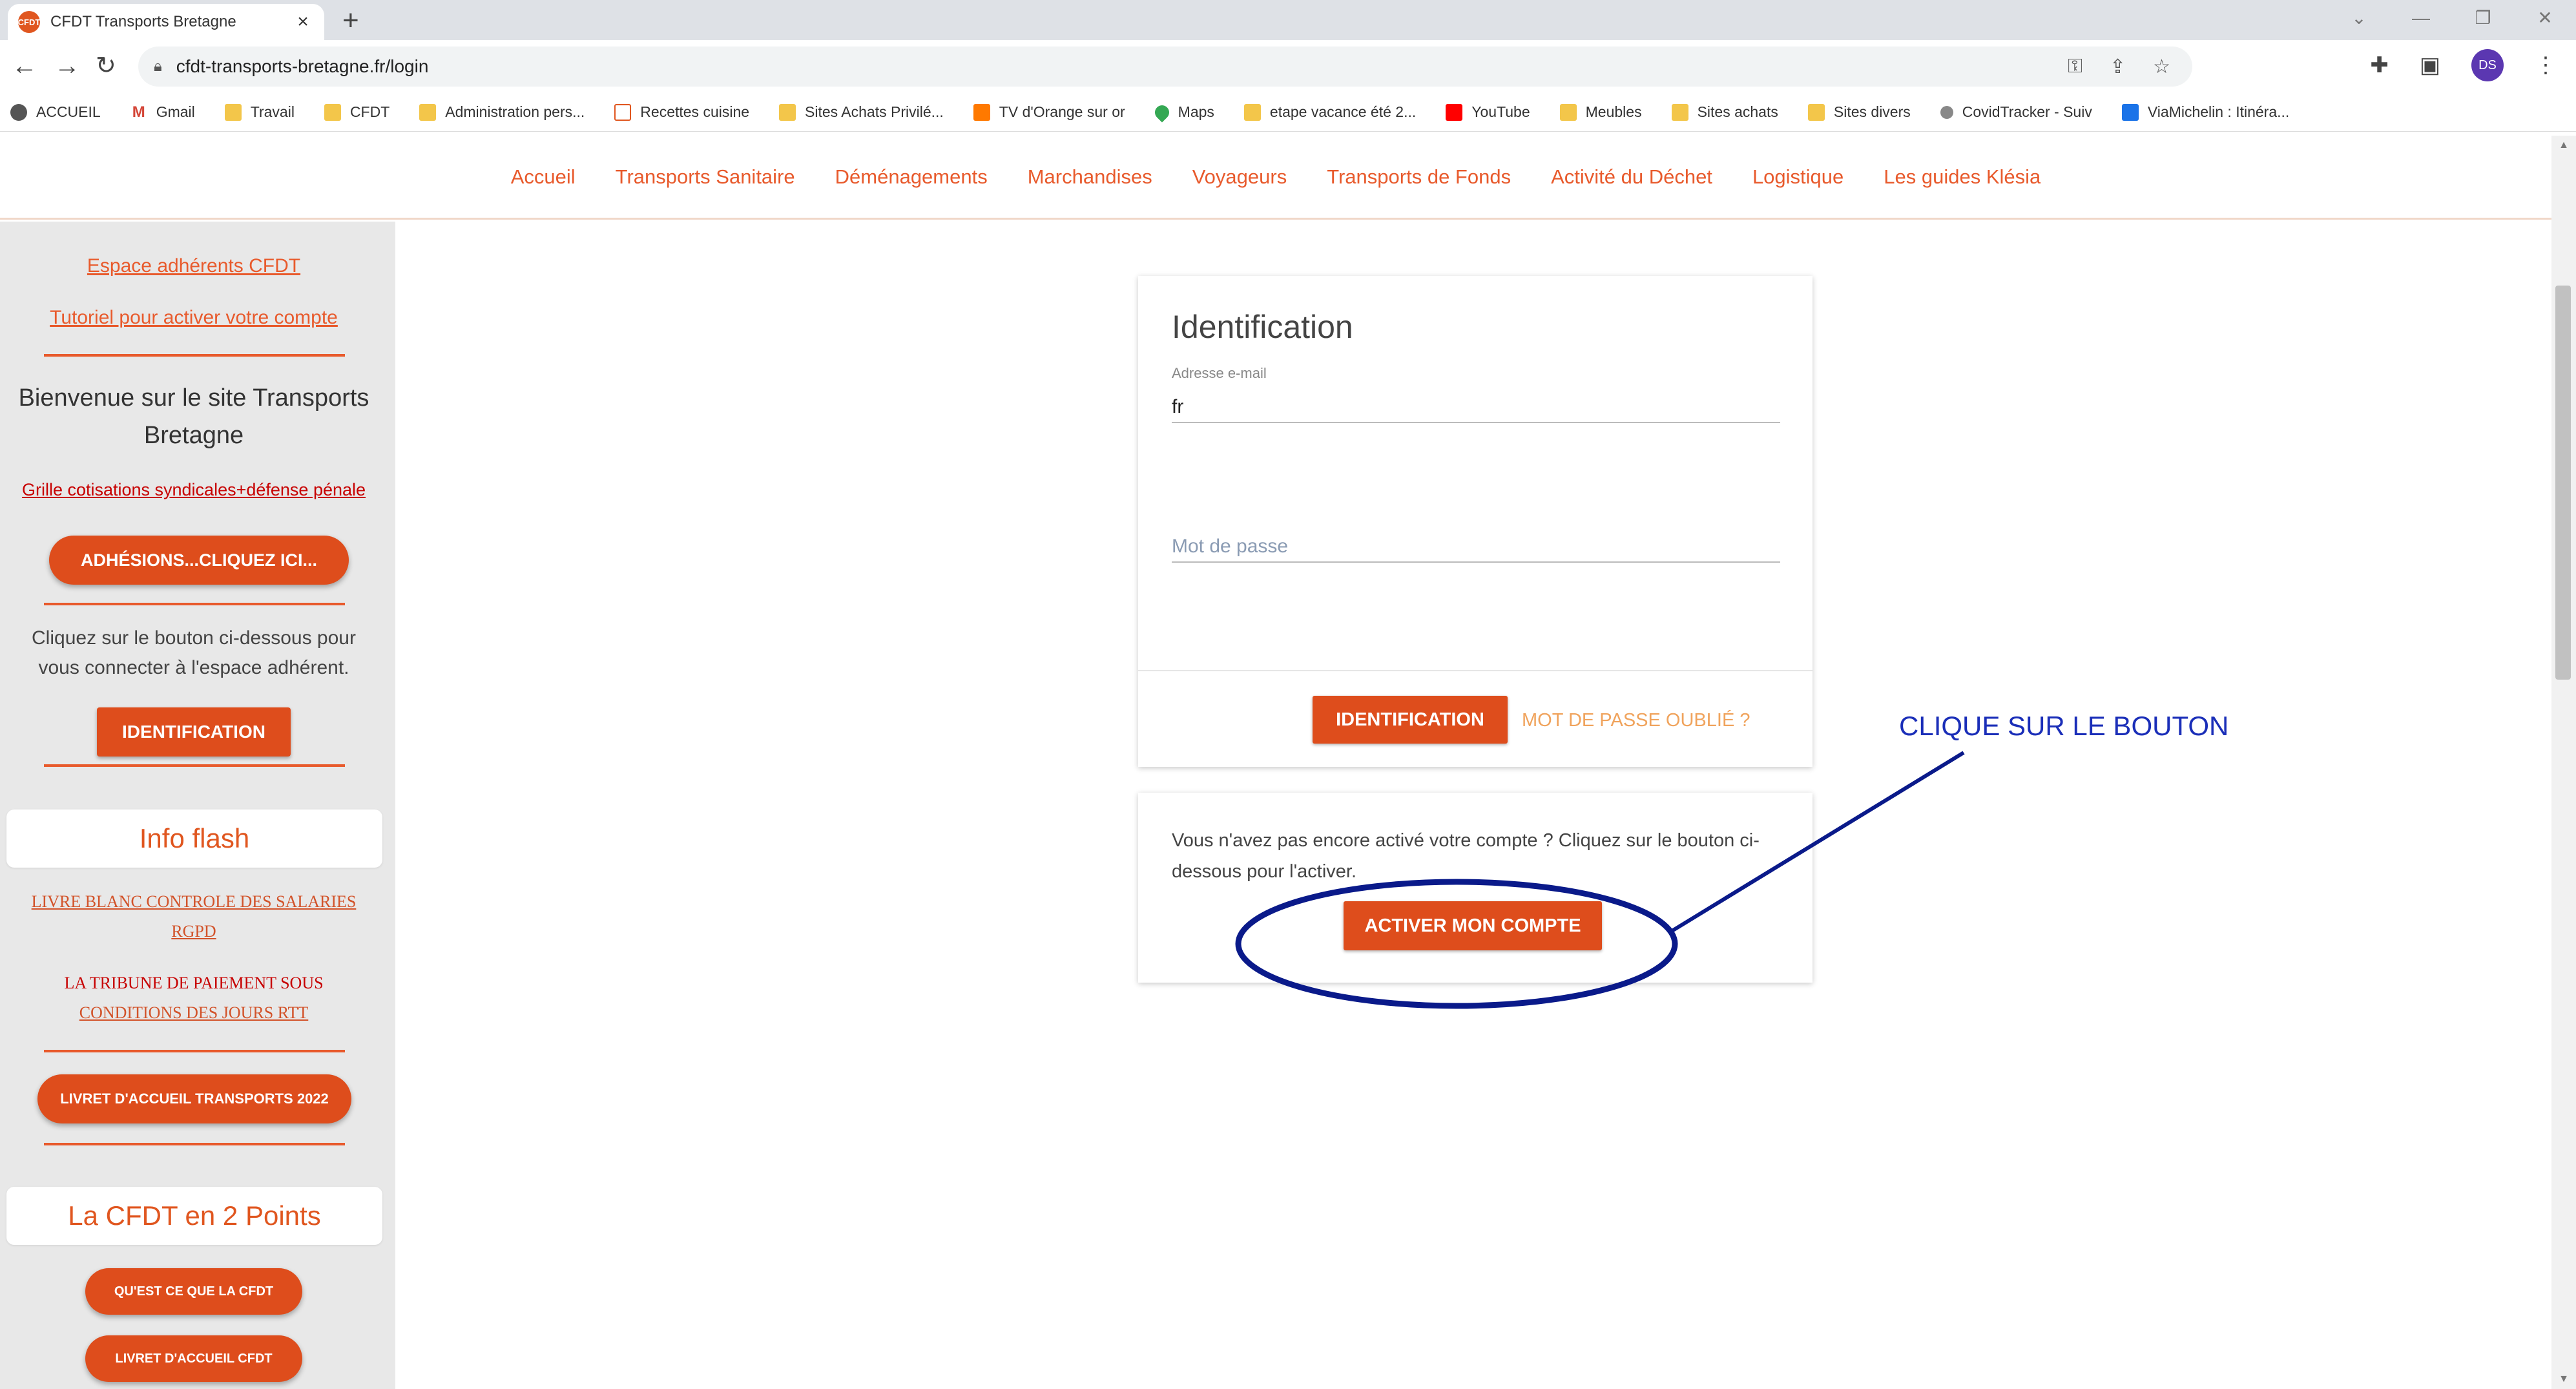 The width and height of the screenshot is (2576, 1389). What do you see at coordinates (2563, 762) in the screenshot?
I see `page-scrollbar: ▲ ▼` at bounding box center [2563, 762].